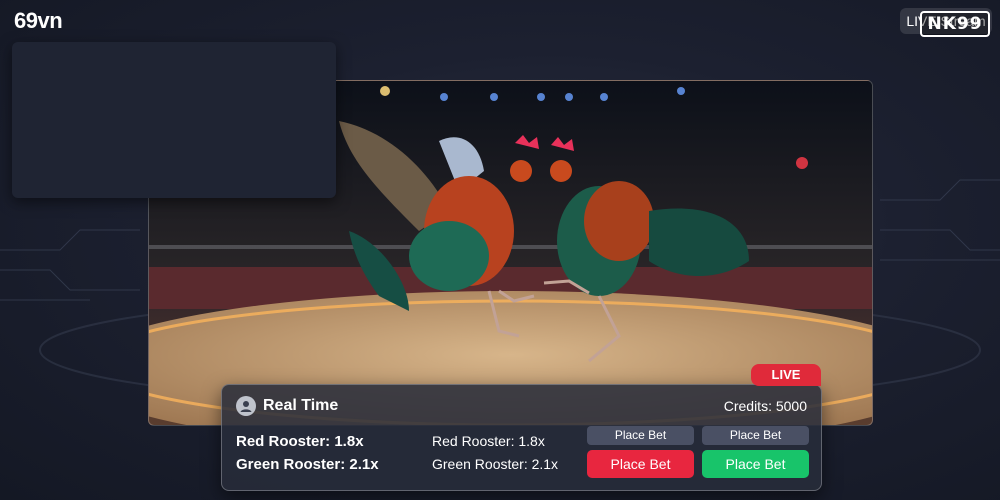  What do you see at coordinates (955, 24) in the screenshot?
I see `watermark-logo: NK99` at bounding box center [955, 24].